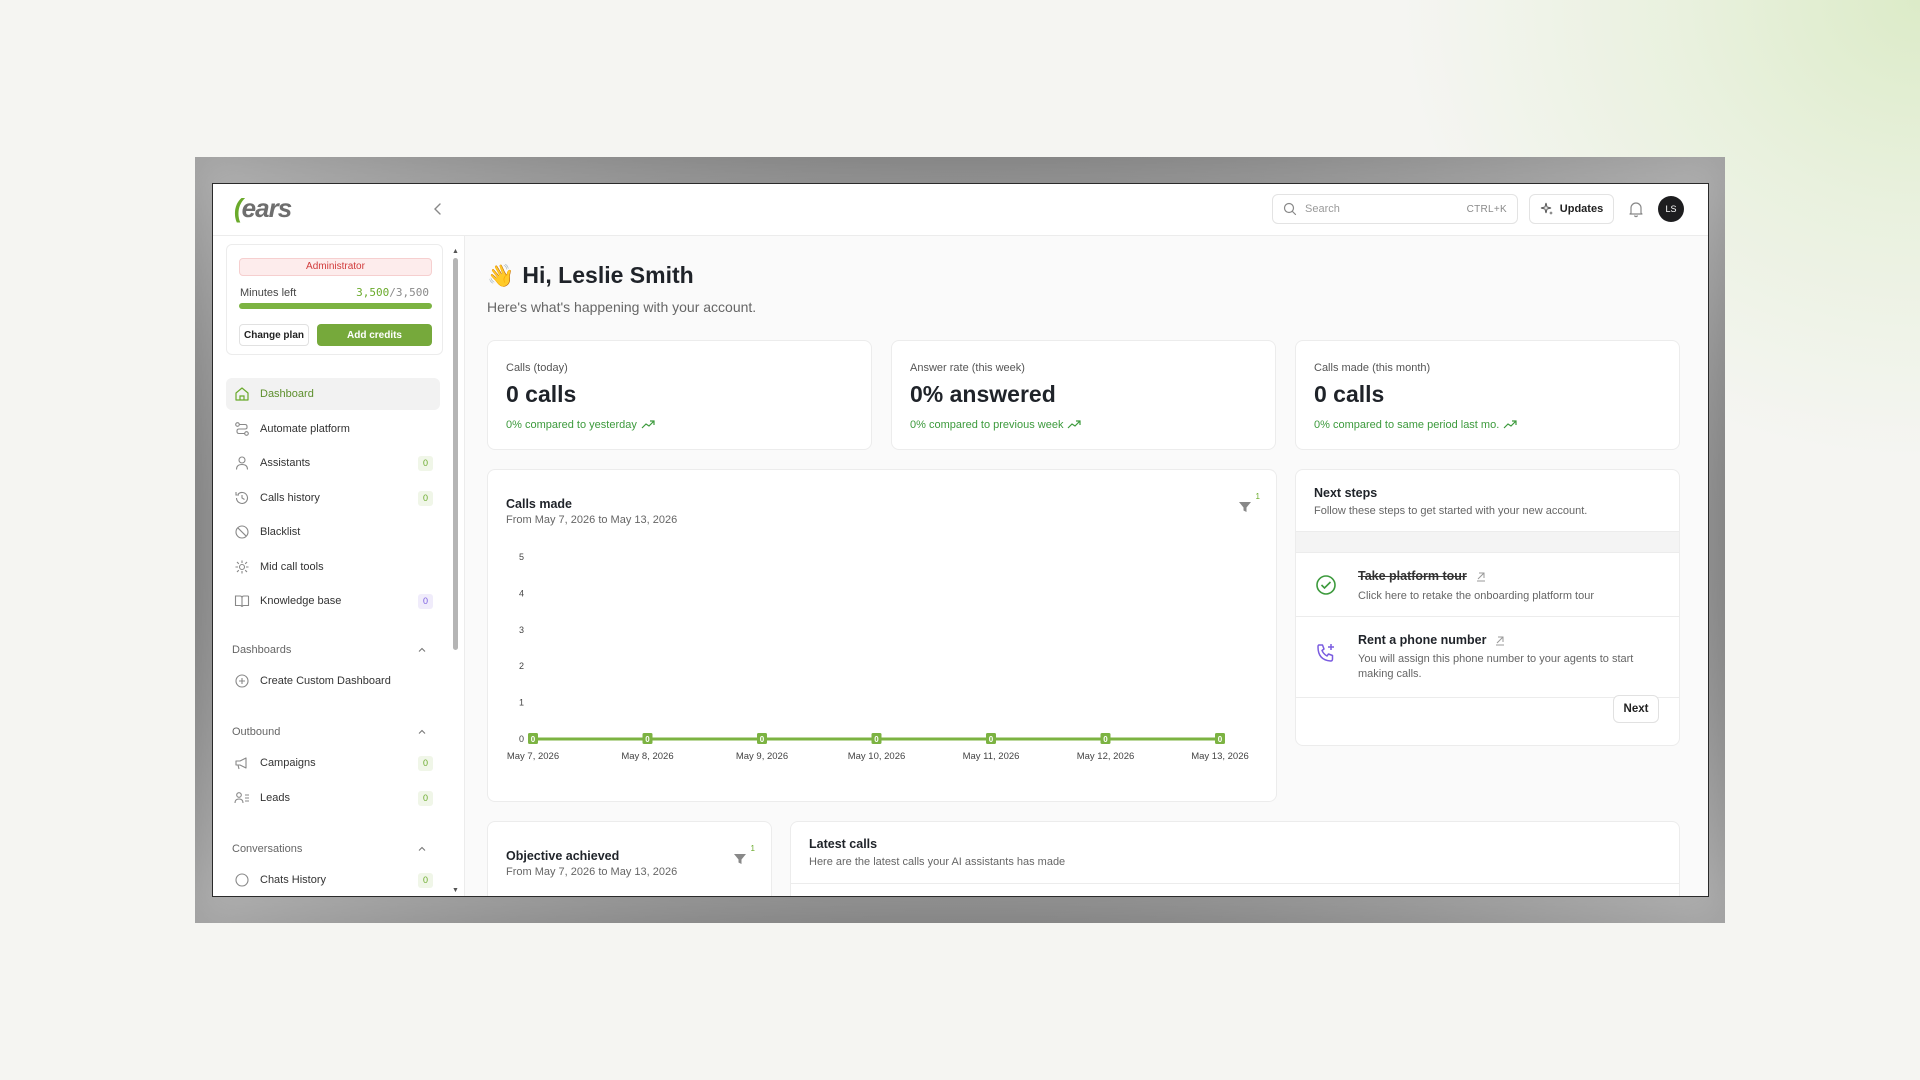  What do you see at coordinates (292, 566) in the screenshot?
I see `sidebar-item-label: Mid call tools` at bounding box center [292, 566].